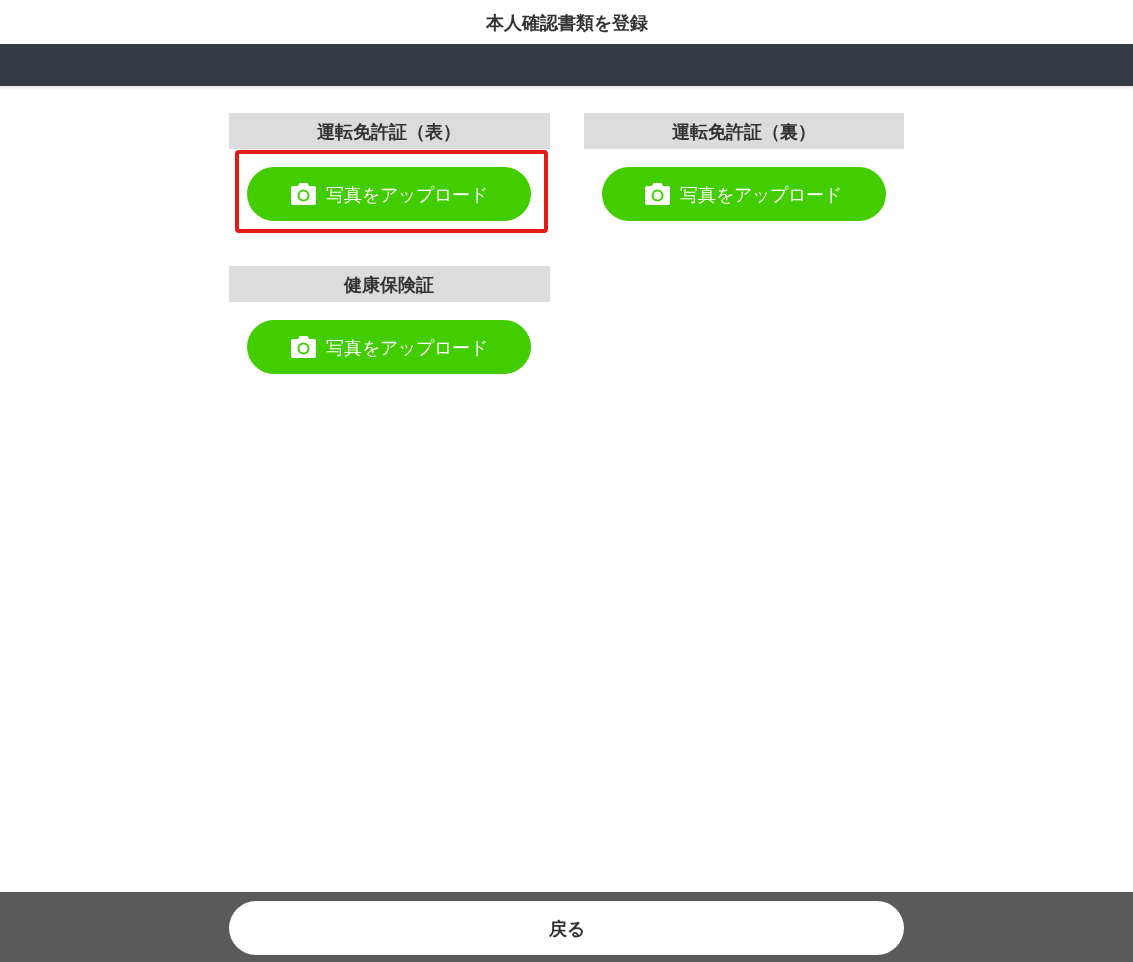 This screenshot has height=962, width=1133. I want to click on section-header: 運転免許証（表）, so click(389, 131).